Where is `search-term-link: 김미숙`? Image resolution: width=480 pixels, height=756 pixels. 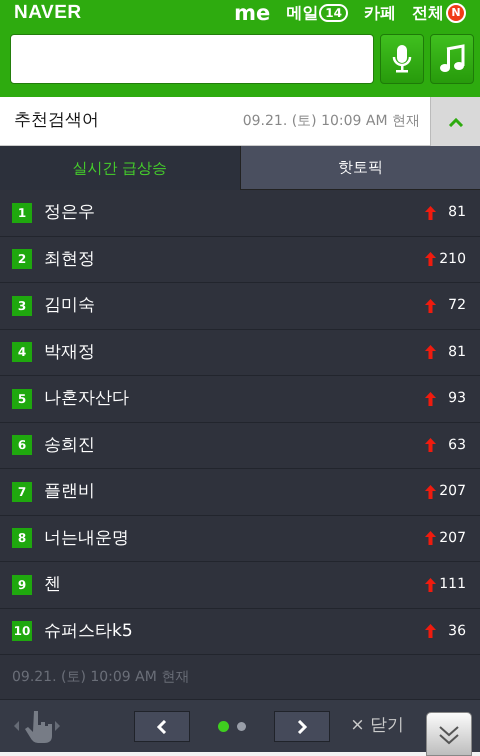
search-term-link: 김미숙 is located at coordinates (69, 305).